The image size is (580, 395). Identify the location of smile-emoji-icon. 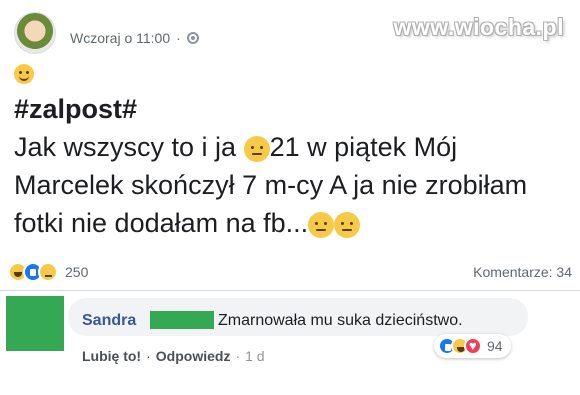
(24, 74).